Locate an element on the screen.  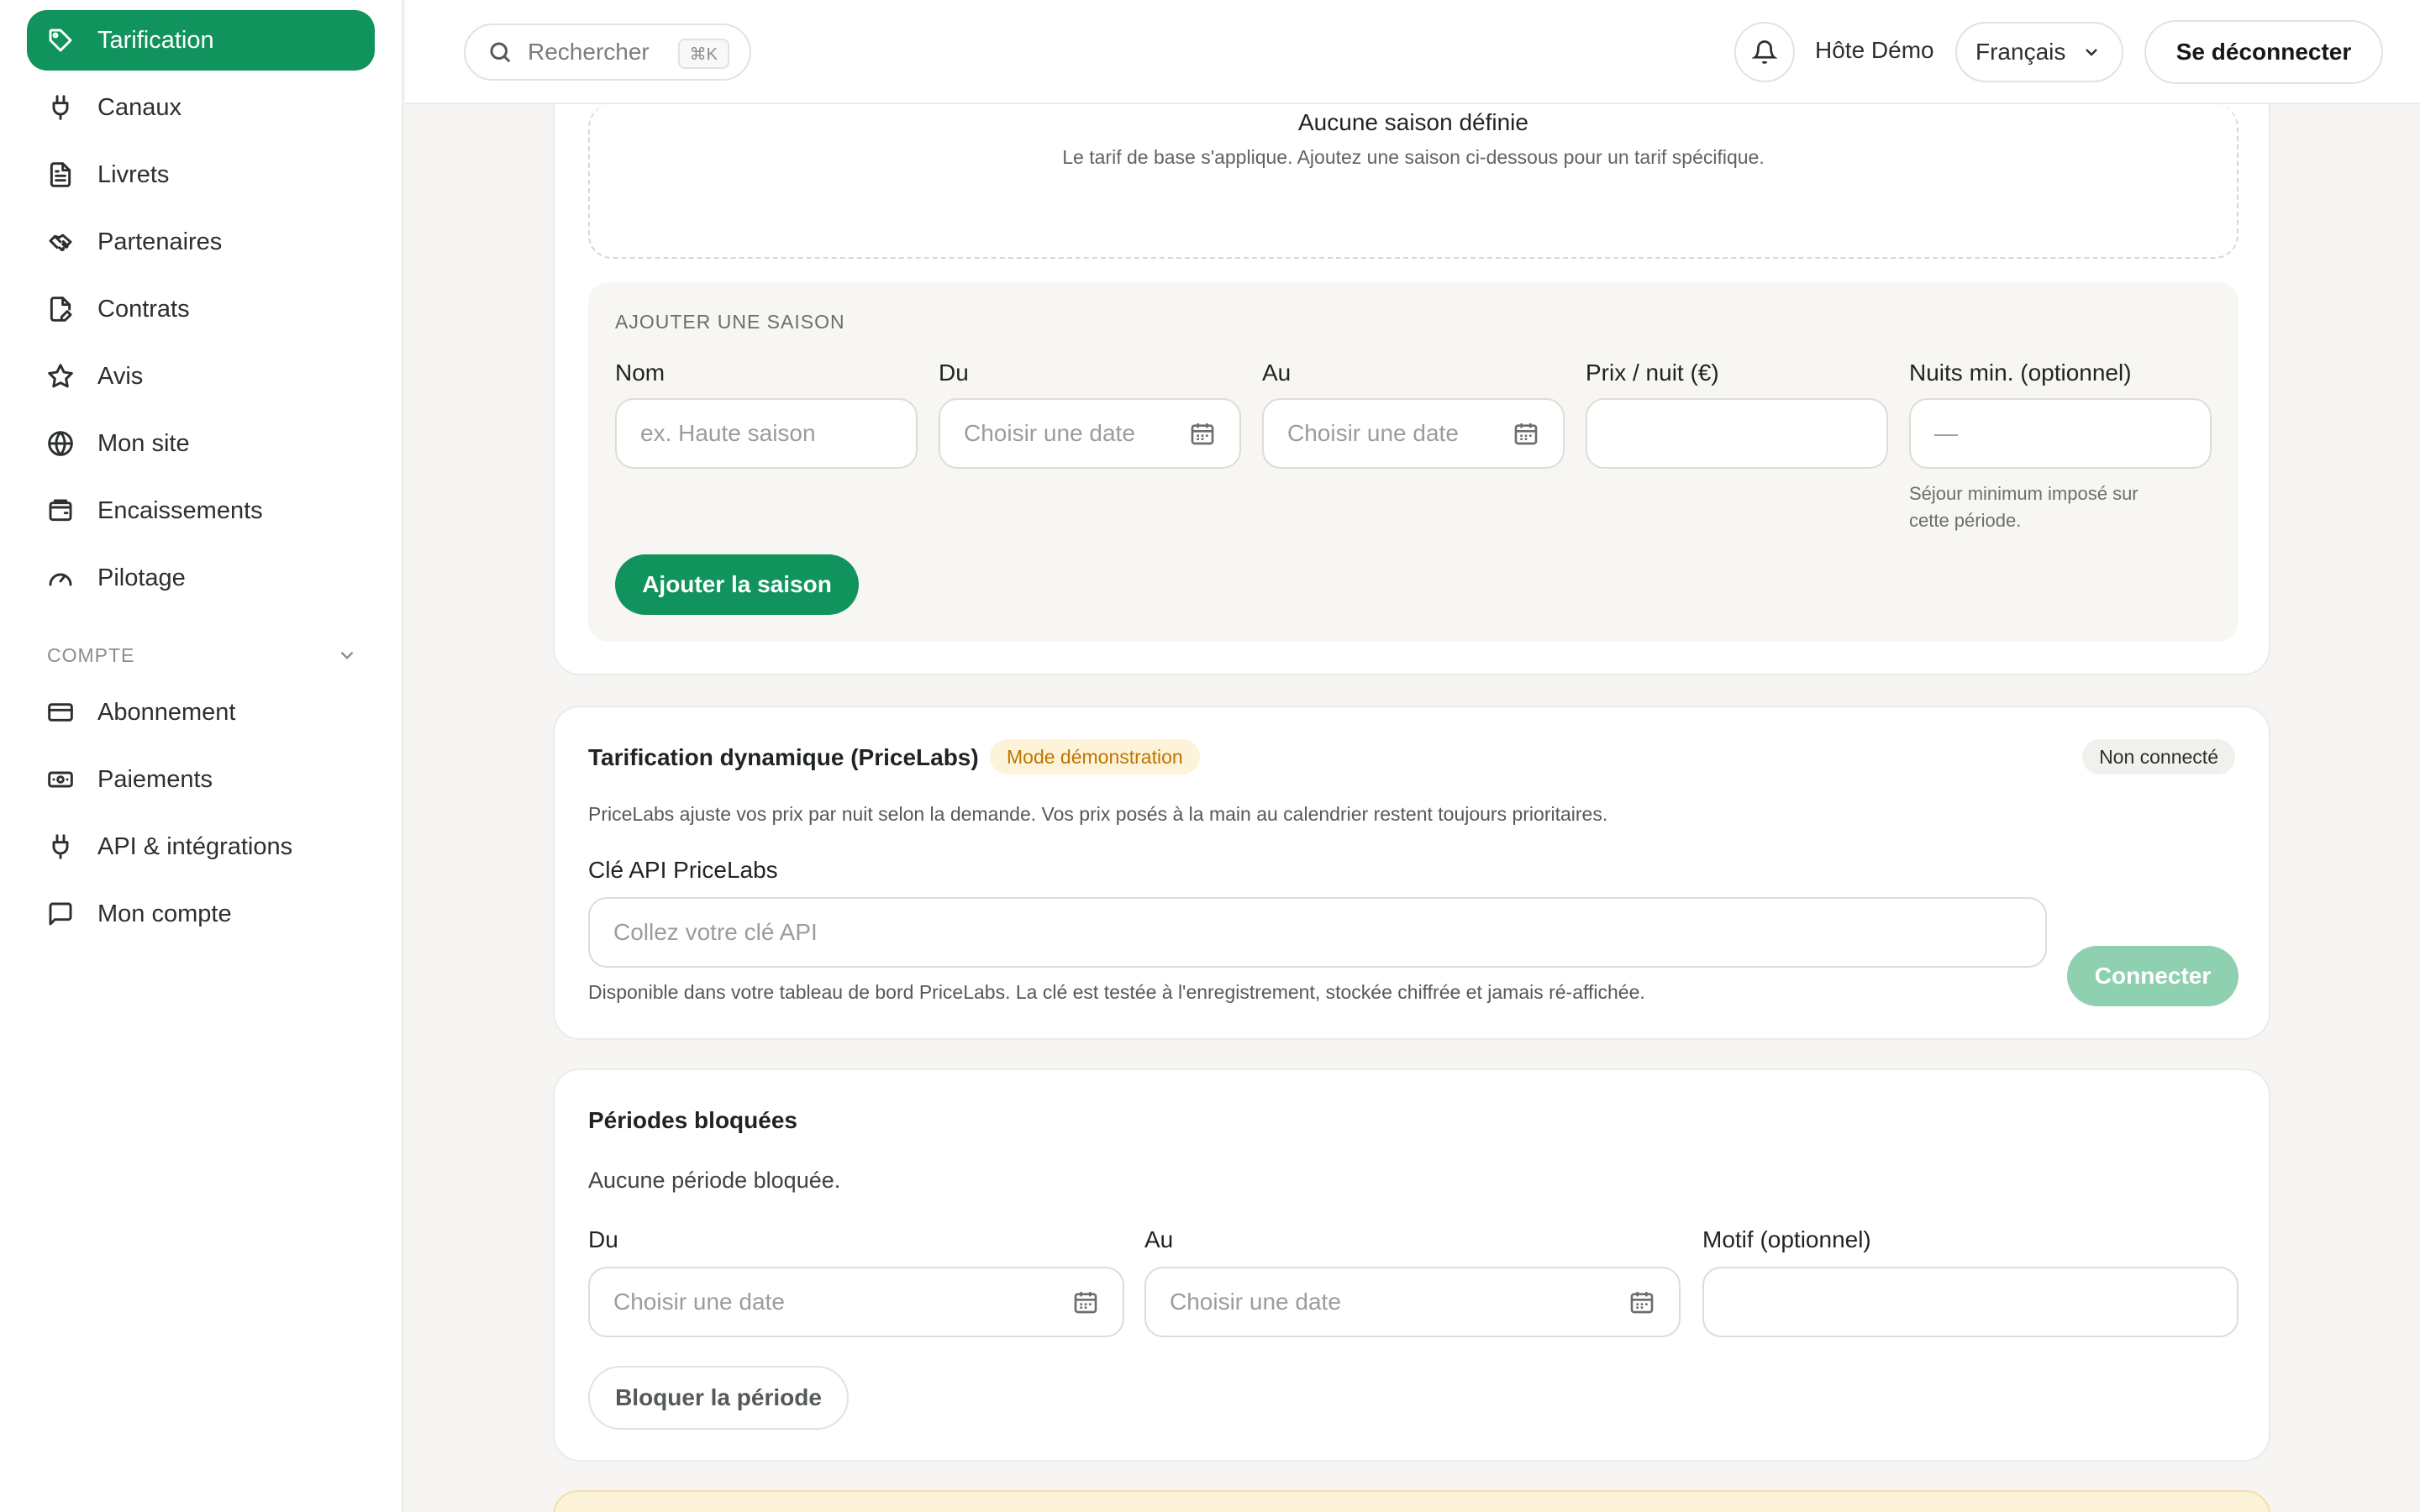
sidebar-item-contrats: Contrats is located at coordinates (201, 309).